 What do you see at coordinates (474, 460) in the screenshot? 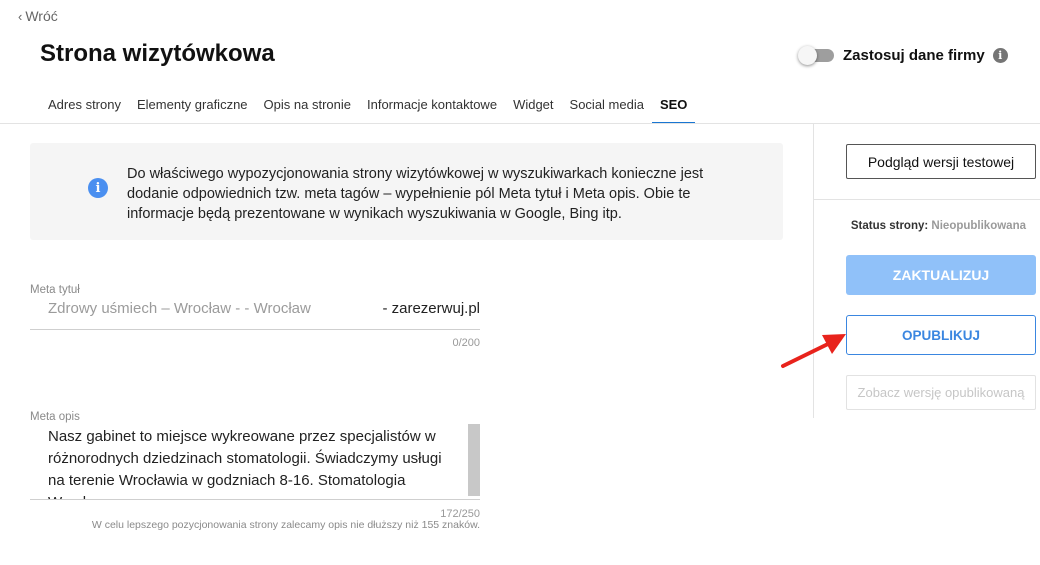
I see `meta-desc-scrollbar` at bounding box center [474, 460].